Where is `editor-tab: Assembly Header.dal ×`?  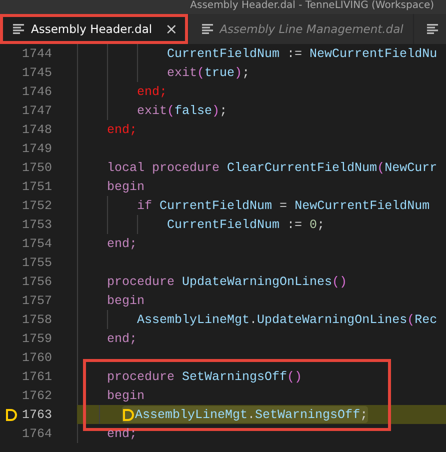
editor-tab: Assembly Header.dal × is located at coordinates (94, 29).